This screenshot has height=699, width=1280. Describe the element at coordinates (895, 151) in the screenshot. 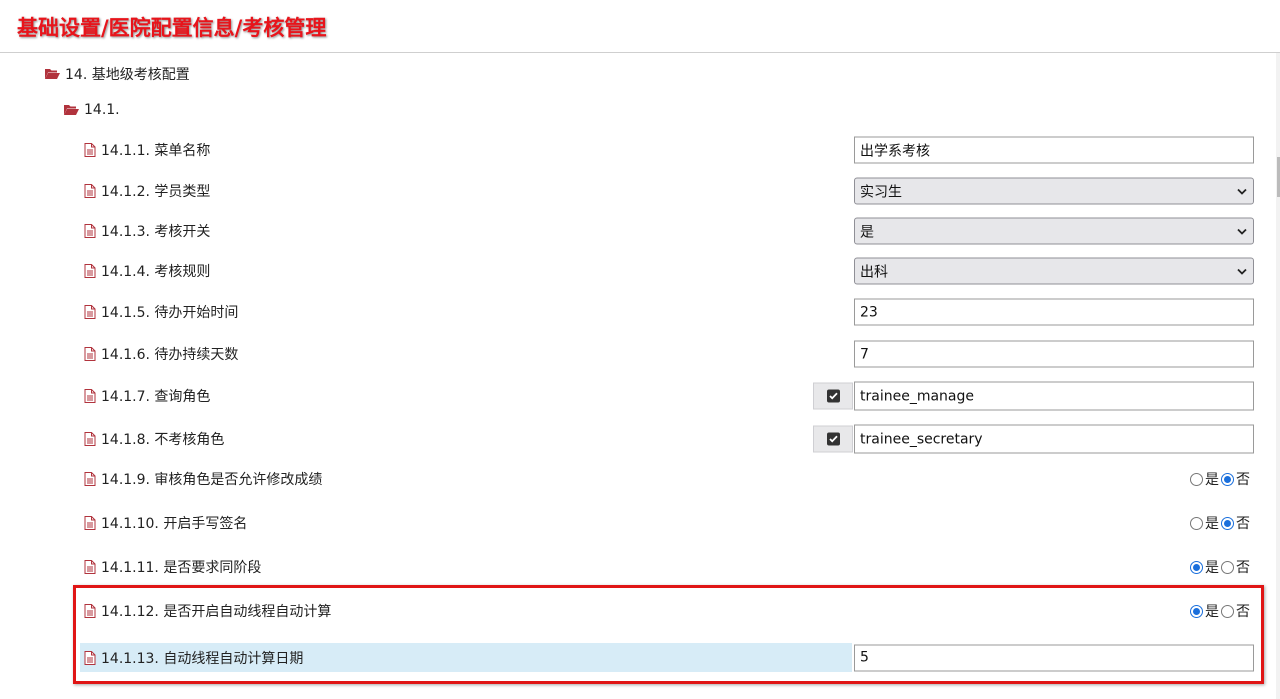

I see `input-value: 出学系考核` at that location.